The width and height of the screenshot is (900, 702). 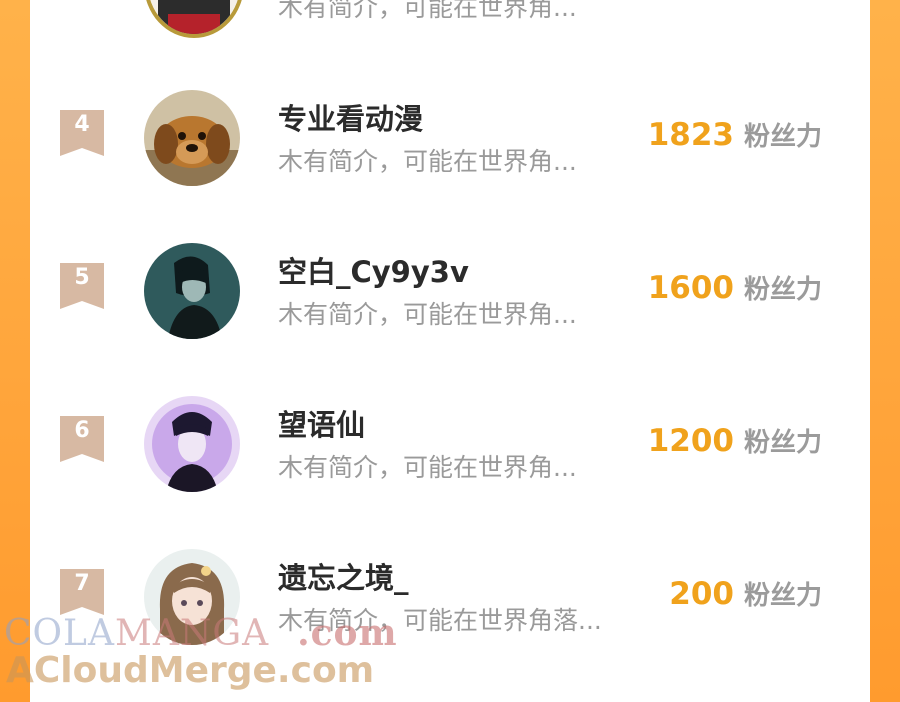 I want to click on rank-number: 5, so click(x=82, y=277).